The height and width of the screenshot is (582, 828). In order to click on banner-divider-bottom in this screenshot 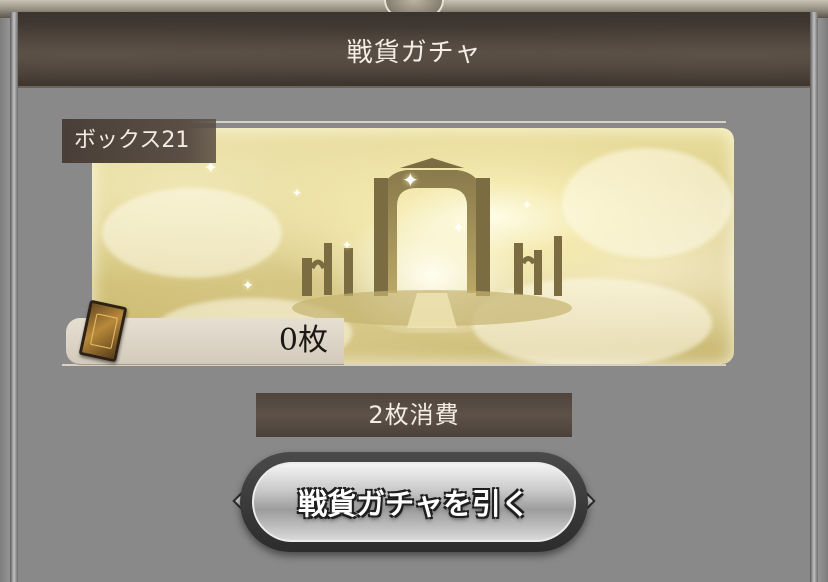, I will do `click(394, 365)`.